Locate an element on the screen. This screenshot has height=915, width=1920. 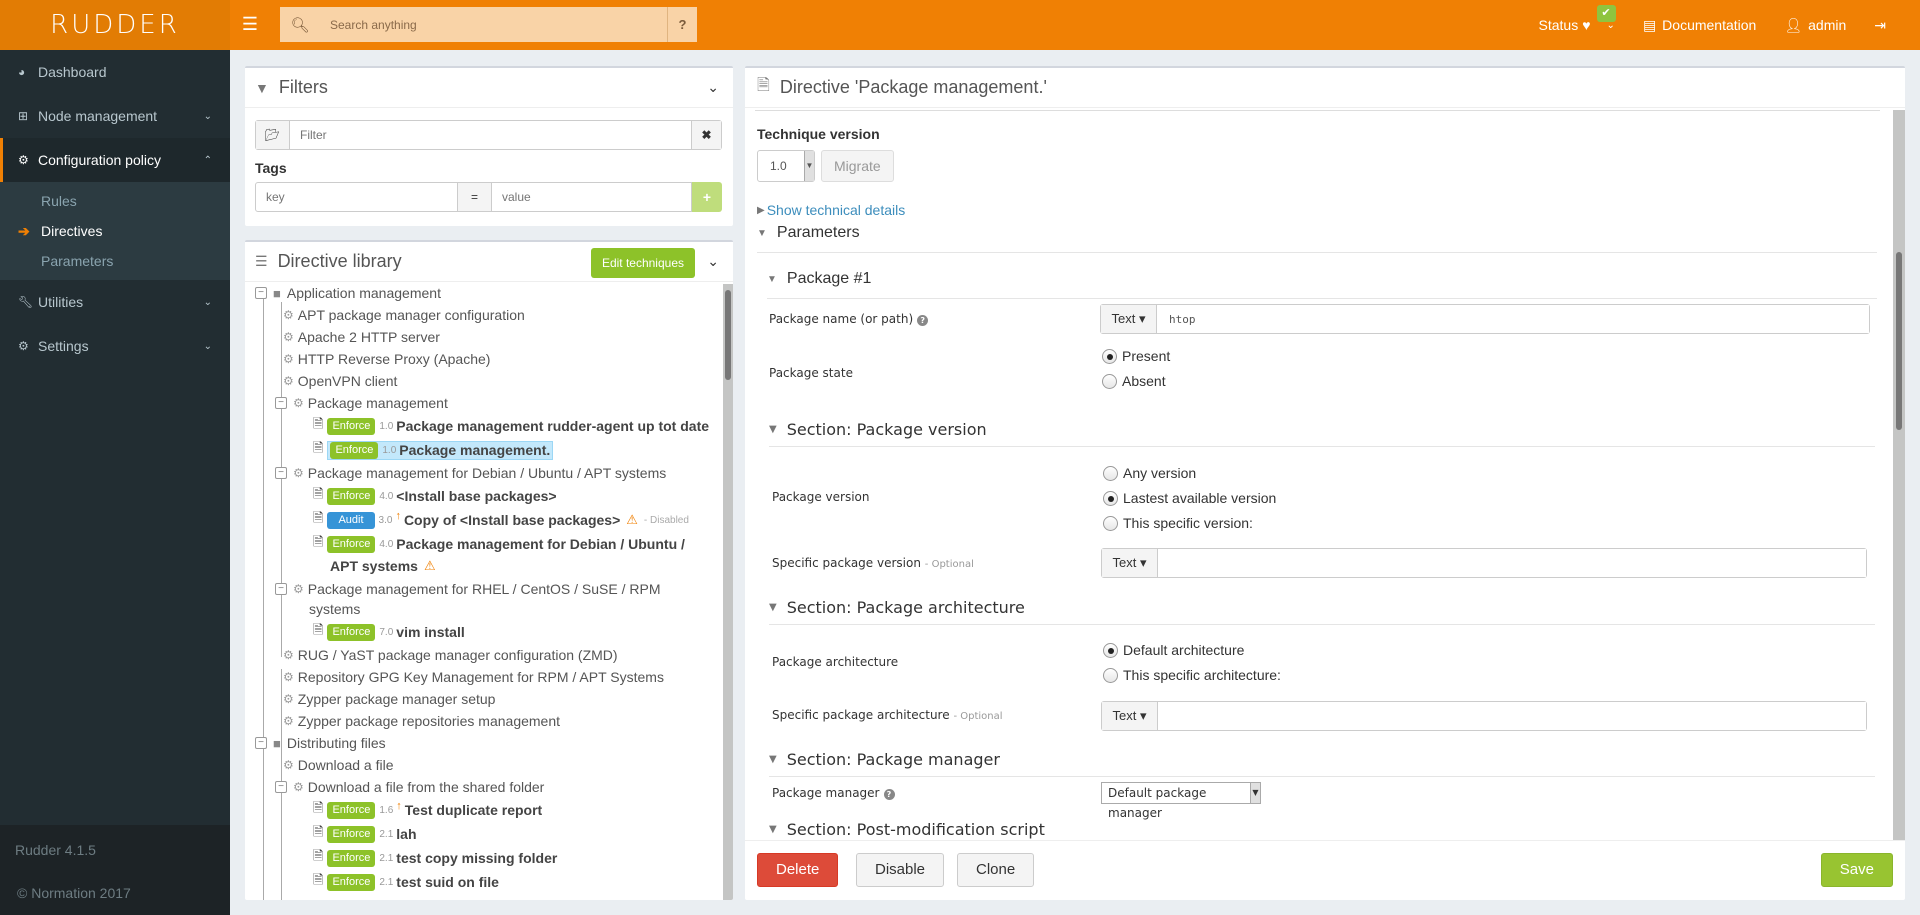
radio-specific-arch: This specific architecture: is located at coordinates (1192, 675).